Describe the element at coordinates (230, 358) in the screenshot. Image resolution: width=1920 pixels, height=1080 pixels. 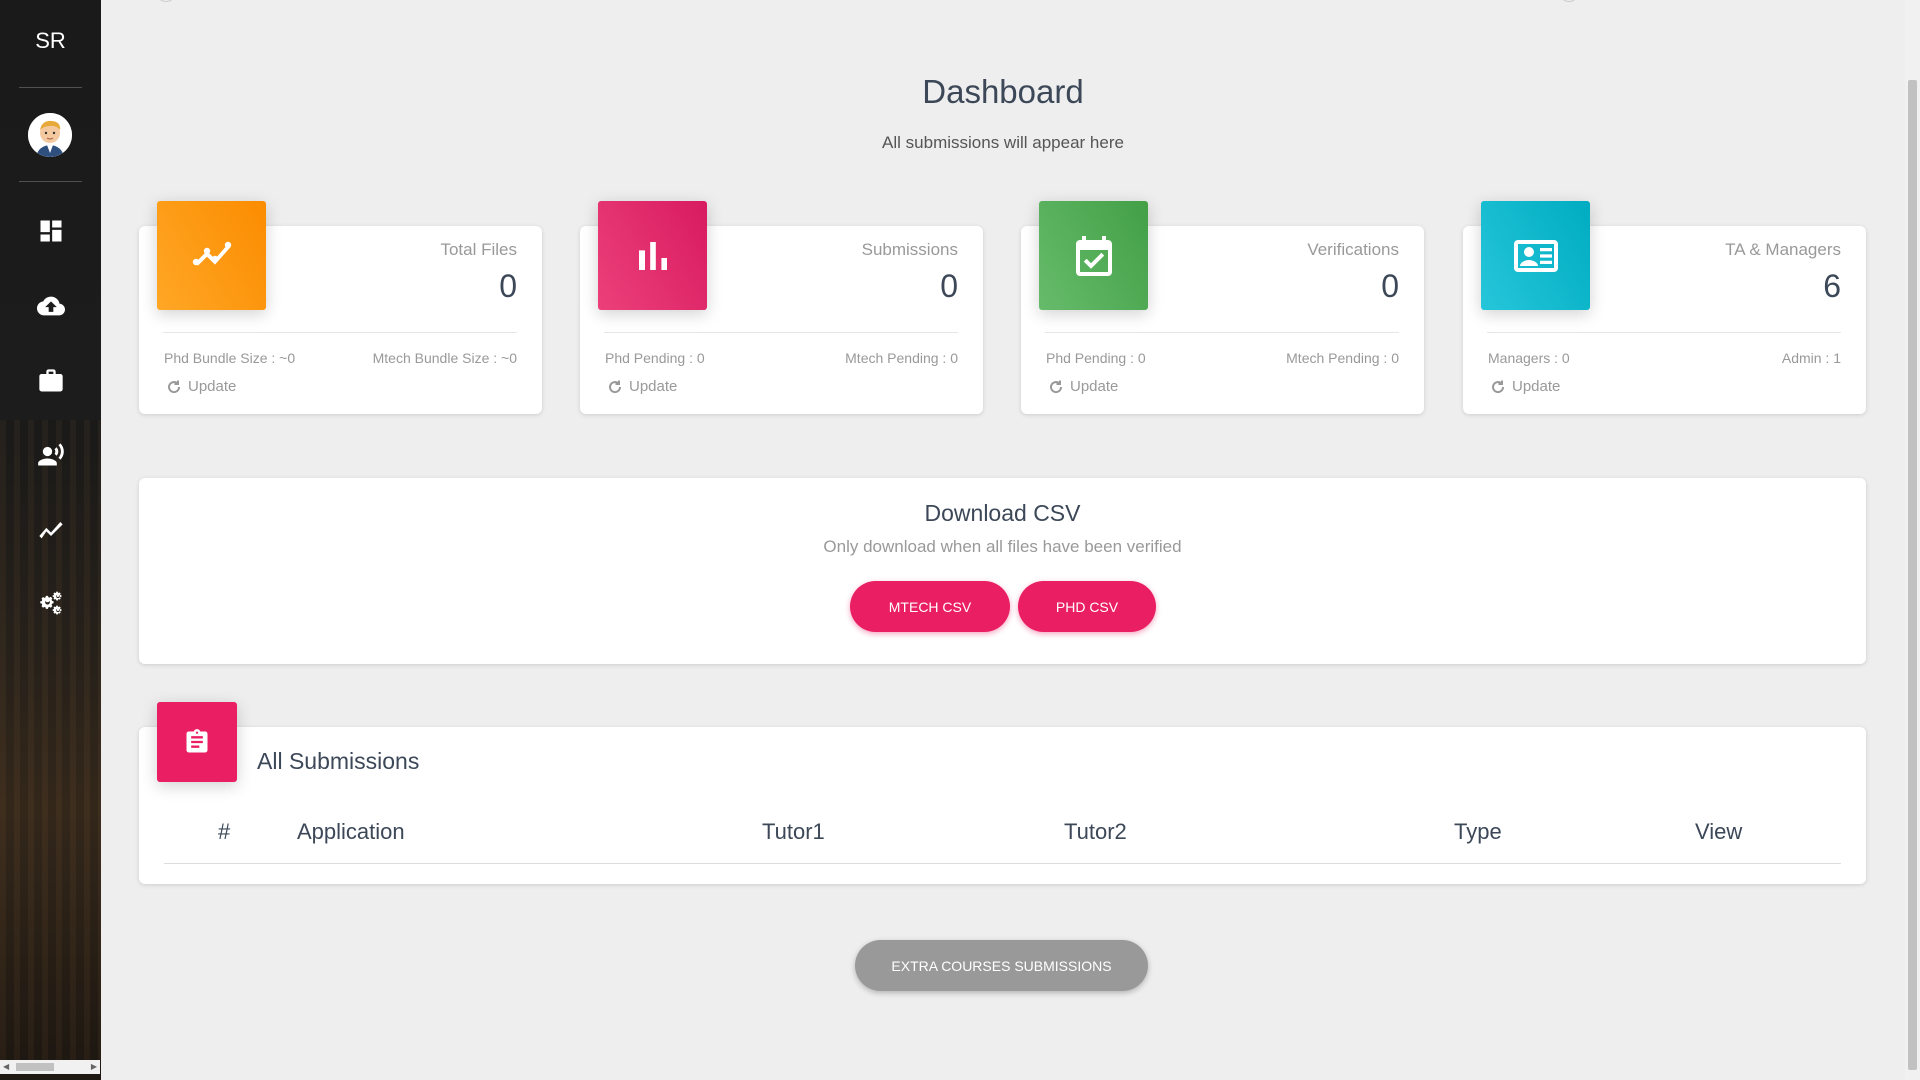
I see `stat-footer-left: Phd Bundle Size : ~0` at that location.